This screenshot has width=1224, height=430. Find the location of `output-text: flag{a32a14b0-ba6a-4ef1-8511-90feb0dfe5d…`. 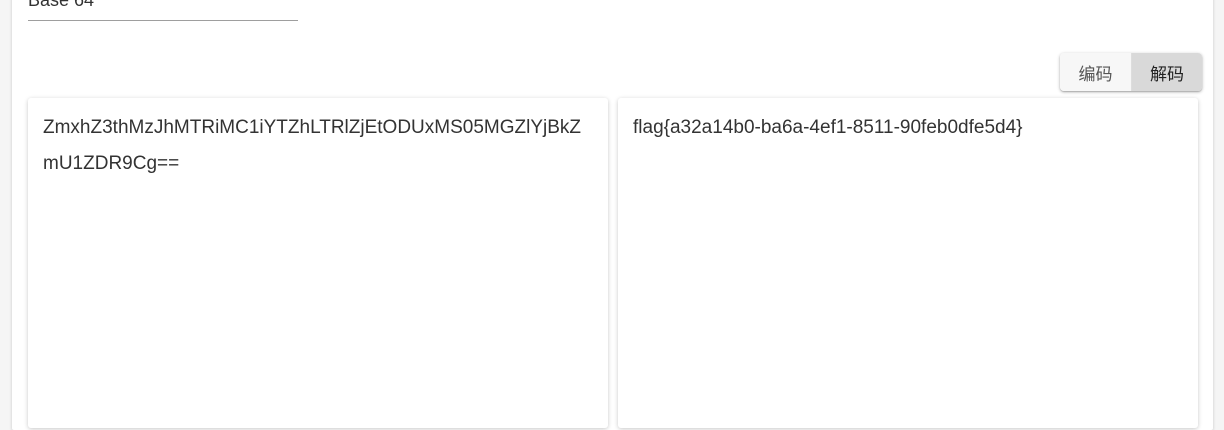

output-text: flag{a32a14b0-ba6a-4ef1-8511-90feb0dfe5d… is located at coordinates (908, 128).